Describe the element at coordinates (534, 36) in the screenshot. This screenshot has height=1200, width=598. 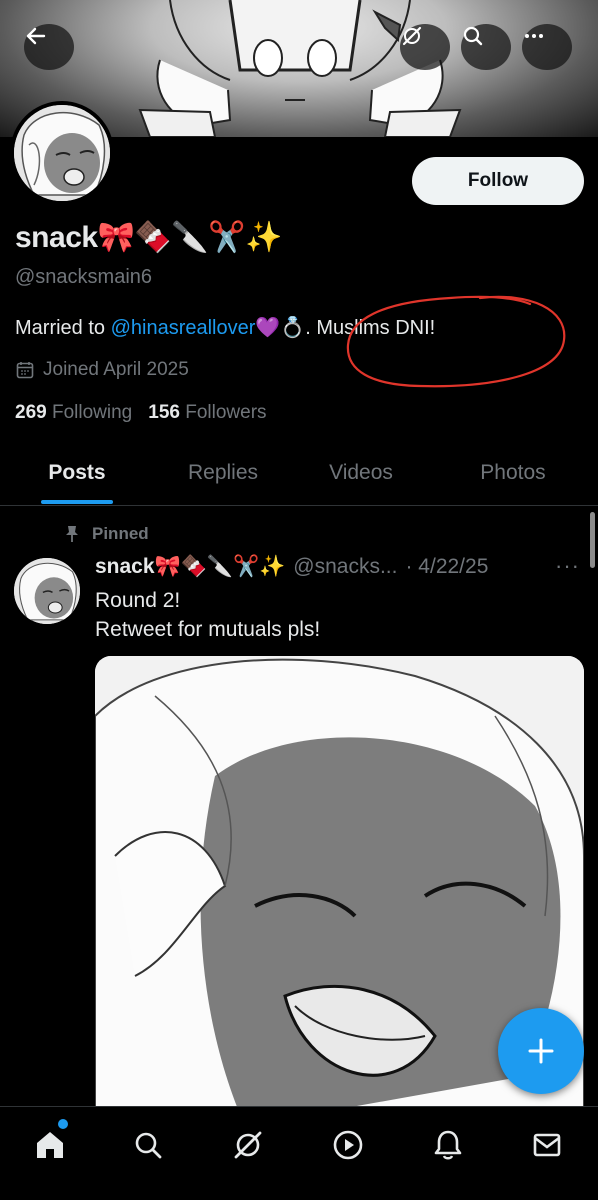
I see `more-icon` at that location.